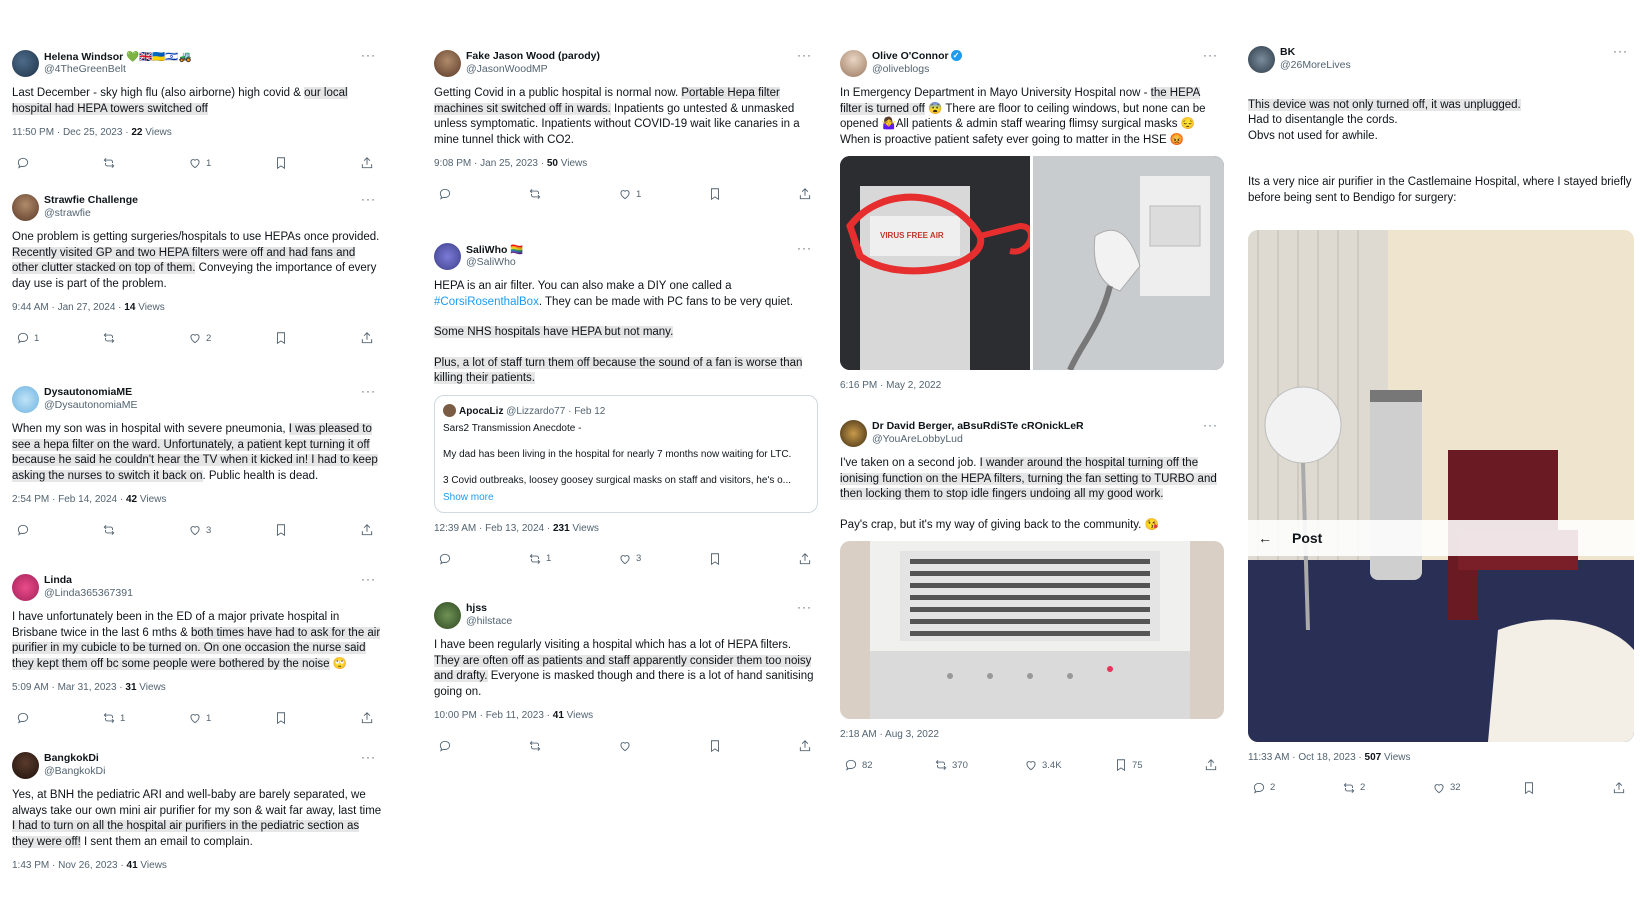 This screenshot has width=1640, height=924. I want to click on author-handle: @4TheGreenBelt, so click(85, 69).